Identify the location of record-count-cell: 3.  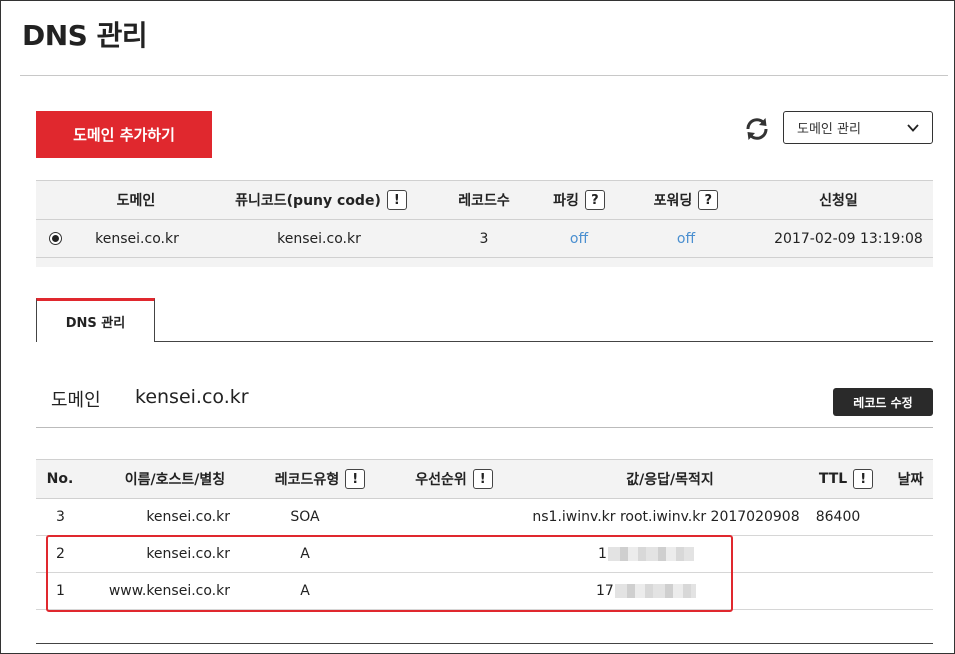
(484, 238).